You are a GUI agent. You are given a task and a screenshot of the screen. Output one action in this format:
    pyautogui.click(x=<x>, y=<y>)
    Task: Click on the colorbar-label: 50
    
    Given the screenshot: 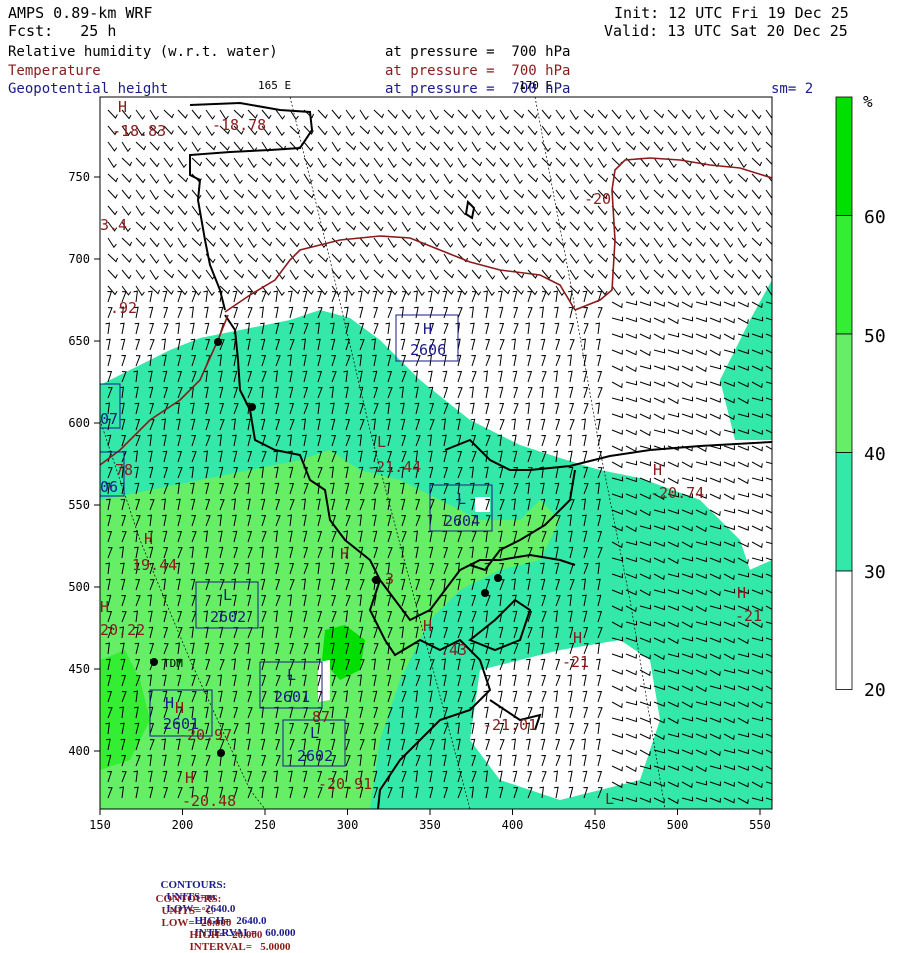 What is the action you would take?
    pyautogui.click(x=875, y=336)
    